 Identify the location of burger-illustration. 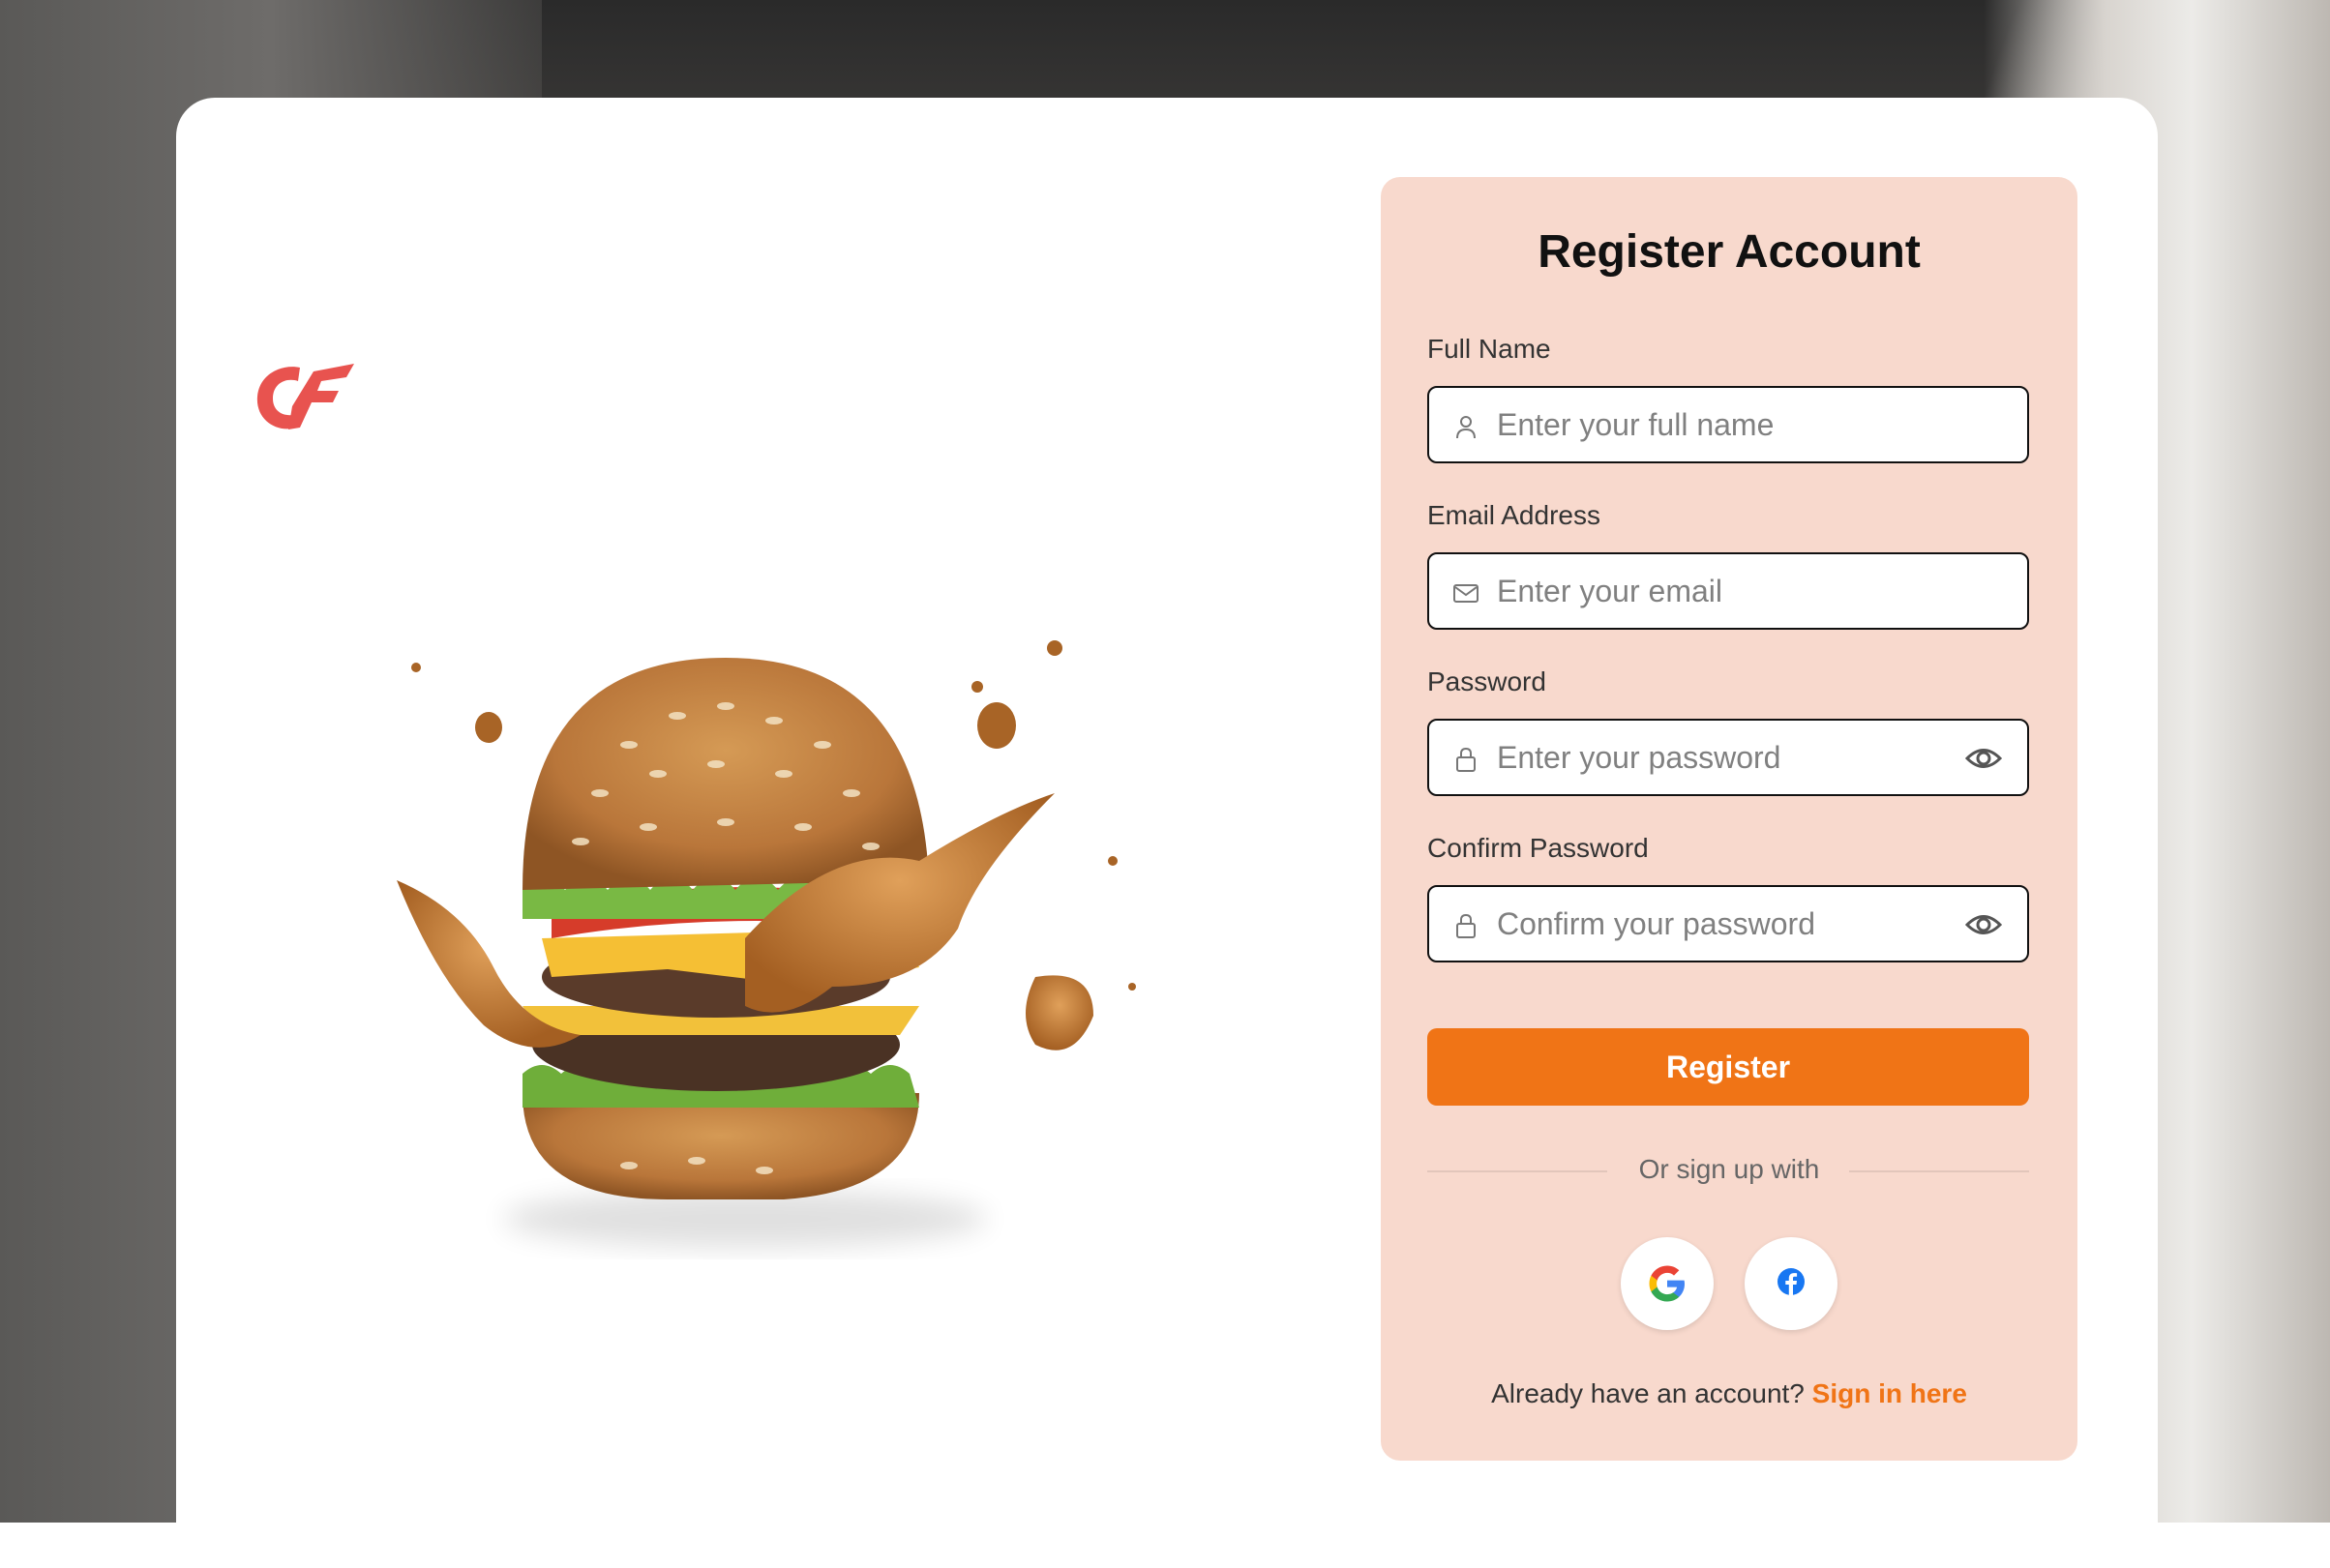
(766, 944).